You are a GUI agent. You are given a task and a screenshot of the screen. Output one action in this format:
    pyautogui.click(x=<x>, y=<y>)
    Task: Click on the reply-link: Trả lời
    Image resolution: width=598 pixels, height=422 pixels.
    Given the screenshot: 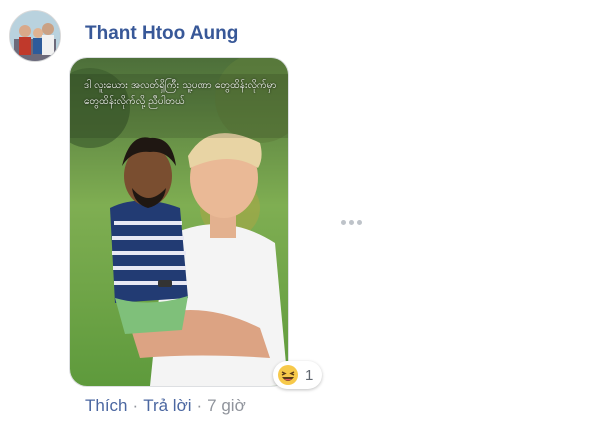 What is the action you would take?
    pyautogui.click(x=167, y=406)
    